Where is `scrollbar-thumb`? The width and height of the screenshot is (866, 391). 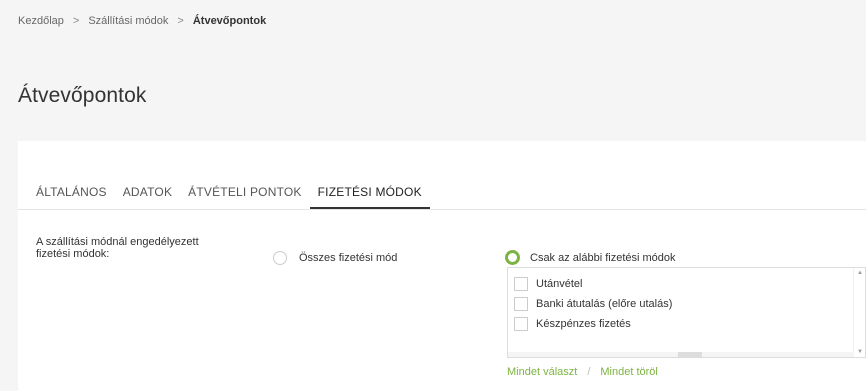
scrollbar-thumb is located at coordinates (690, 354).